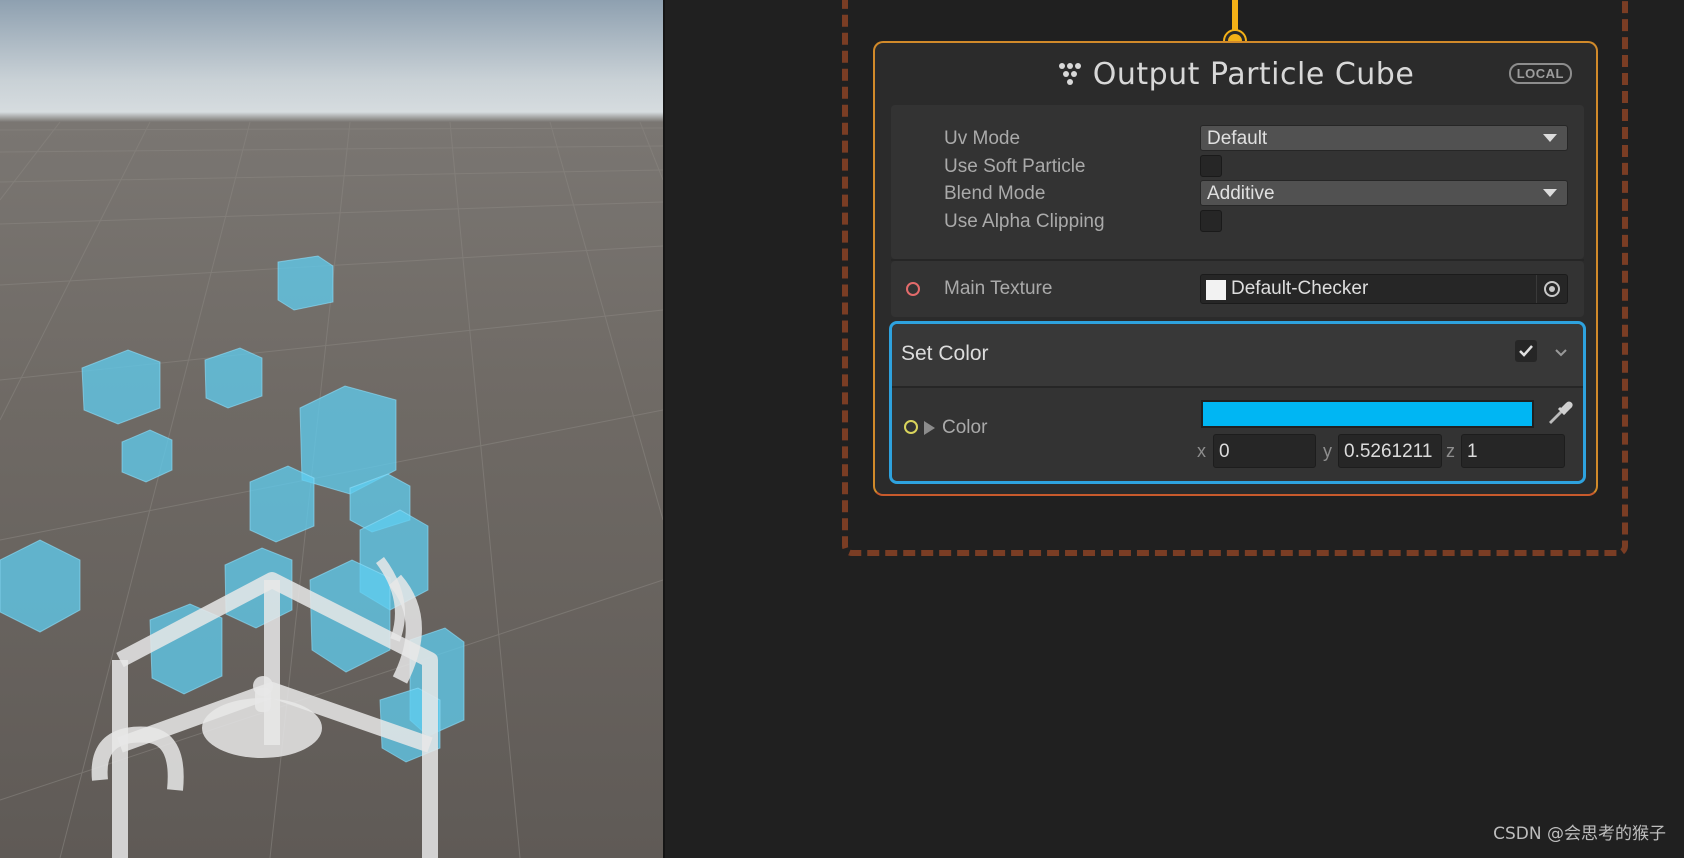 This screenshot has height=858, width=1684. I want to click on setting-label: Use Alpha Clipping, so click(1024, 221).